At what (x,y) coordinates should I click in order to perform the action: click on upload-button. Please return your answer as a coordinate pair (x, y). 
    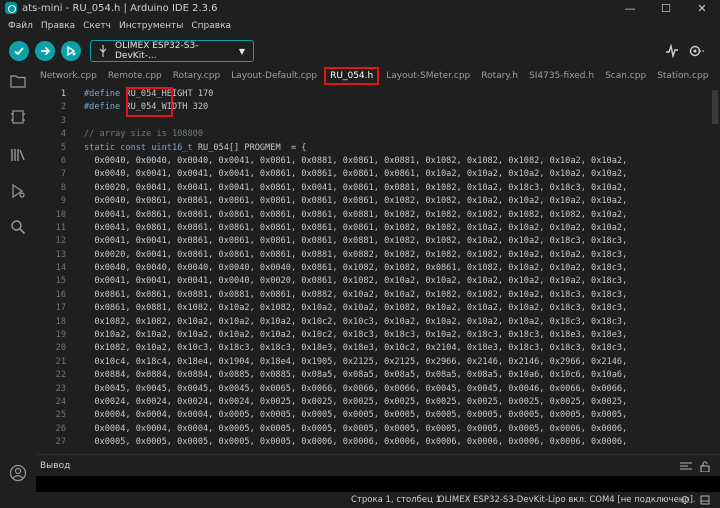
    Looking at the image, I should click on (45, 51).